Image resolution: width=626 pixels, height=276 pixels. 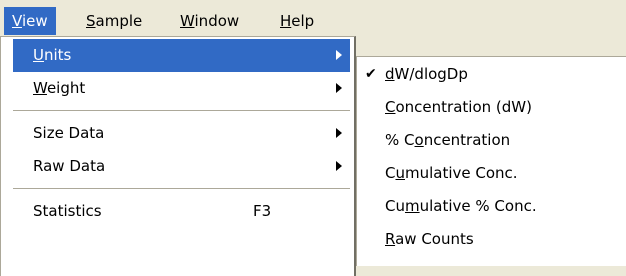 I want to click on submenu-item-dw-dlogdp-key: d, so click(x=390, y=74).